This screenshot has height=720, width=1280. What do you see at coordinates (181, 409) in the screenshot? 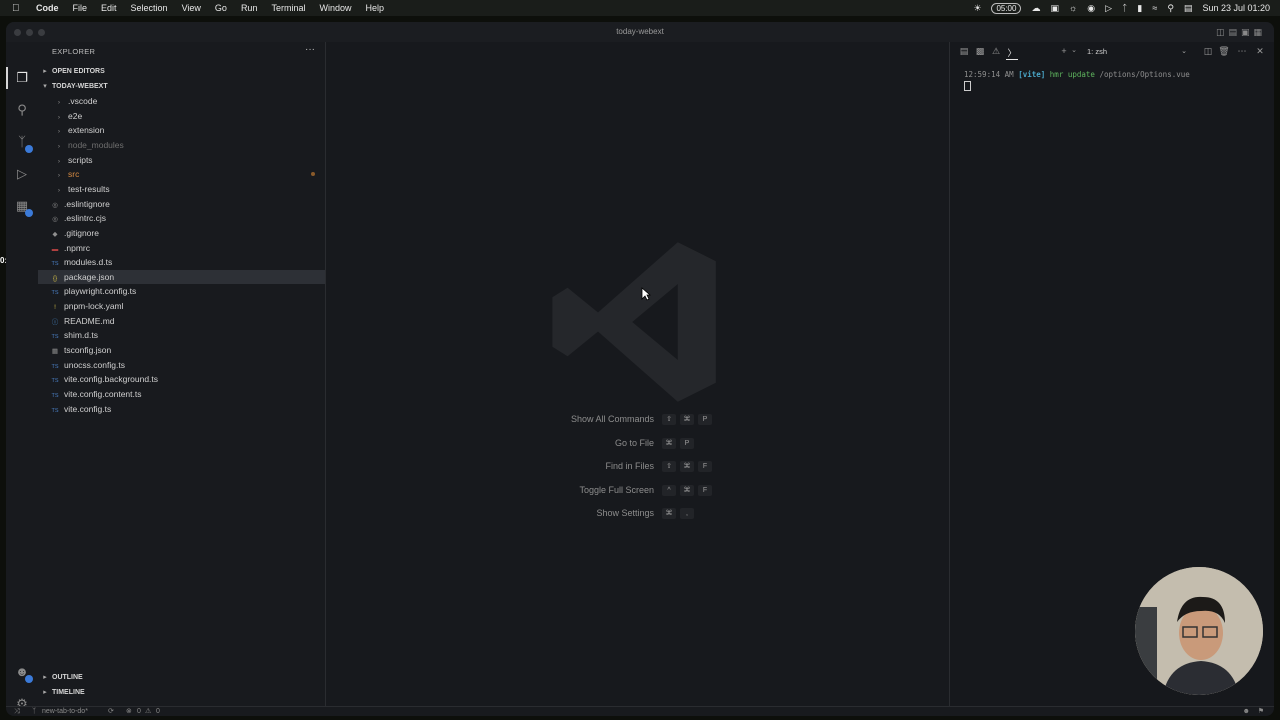
I see `tree-file-item: TS vite.config.ts` at bounding box center [181, 409].